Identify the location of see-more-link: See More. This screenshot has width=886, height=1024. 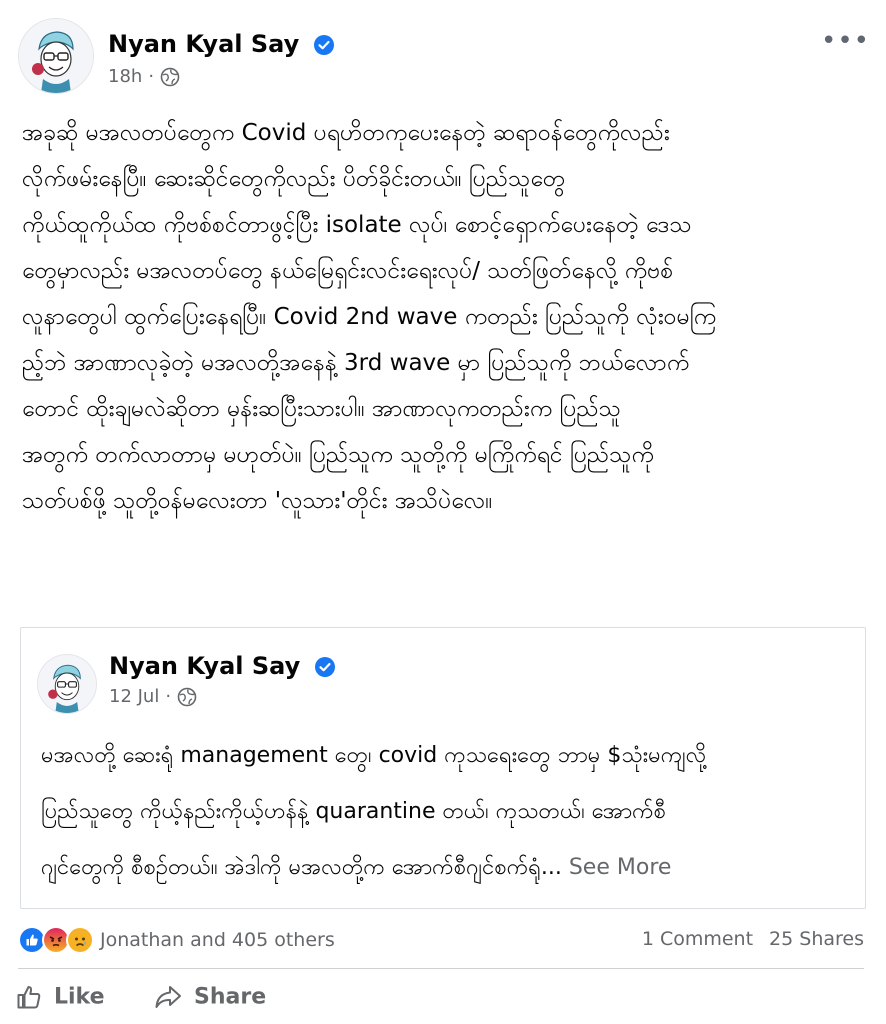
(620, 867).